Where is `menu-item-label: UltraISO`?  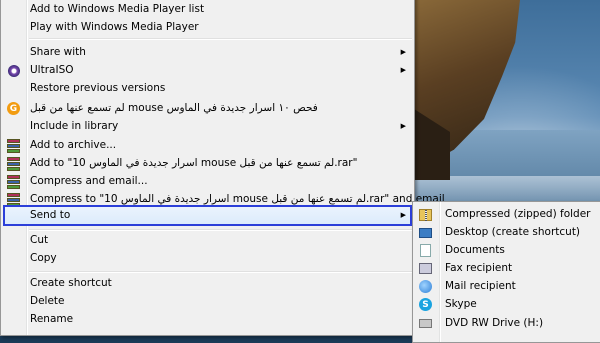
menu-item-label: UltraISO is located at coordinates (52, 70).